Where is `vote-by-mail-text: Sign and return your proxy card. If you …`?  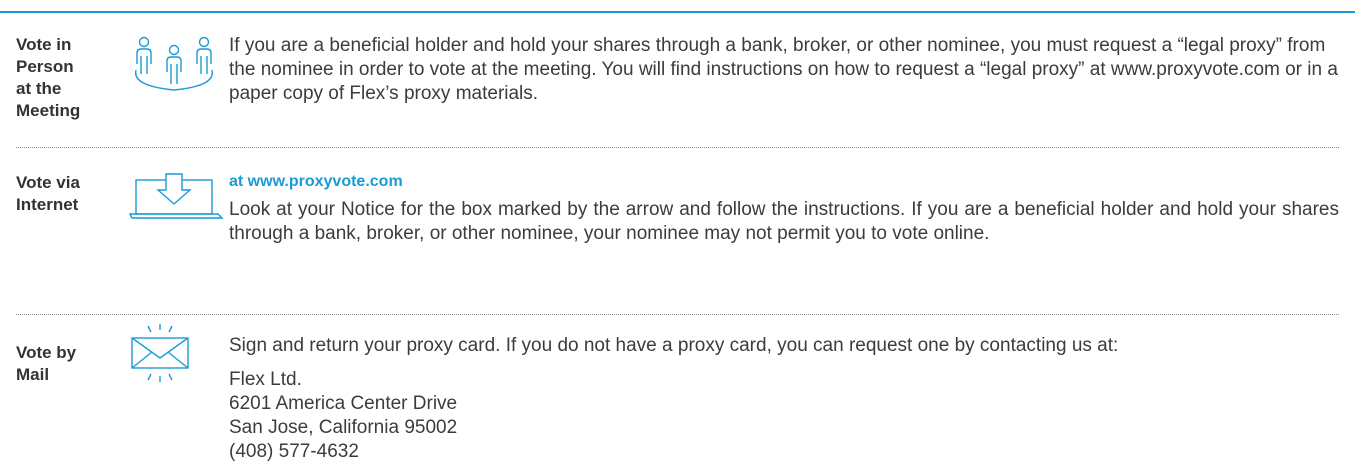 vote-by-mail-text: Sign and return your proxy card. If you … is located at coordinates (674, 345).